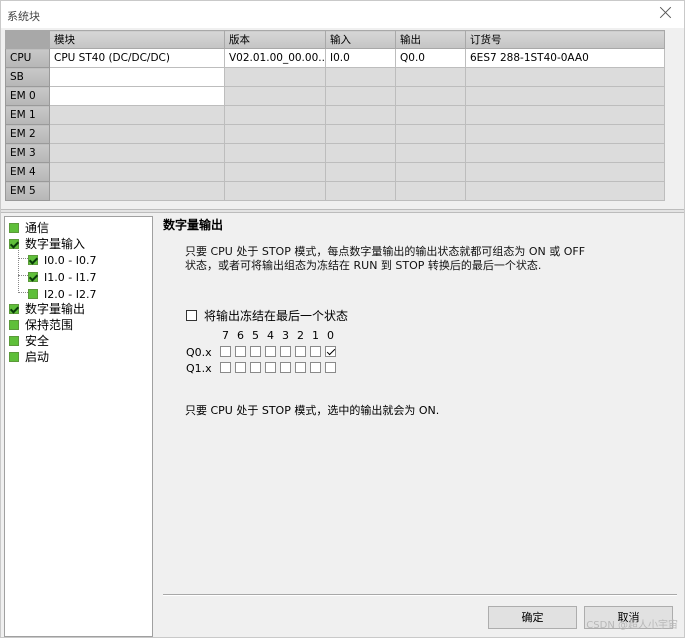 Image resolution: width=685 pixels, height=638 pixels. I want to click on table-row: EM 2, so click(335, 134).